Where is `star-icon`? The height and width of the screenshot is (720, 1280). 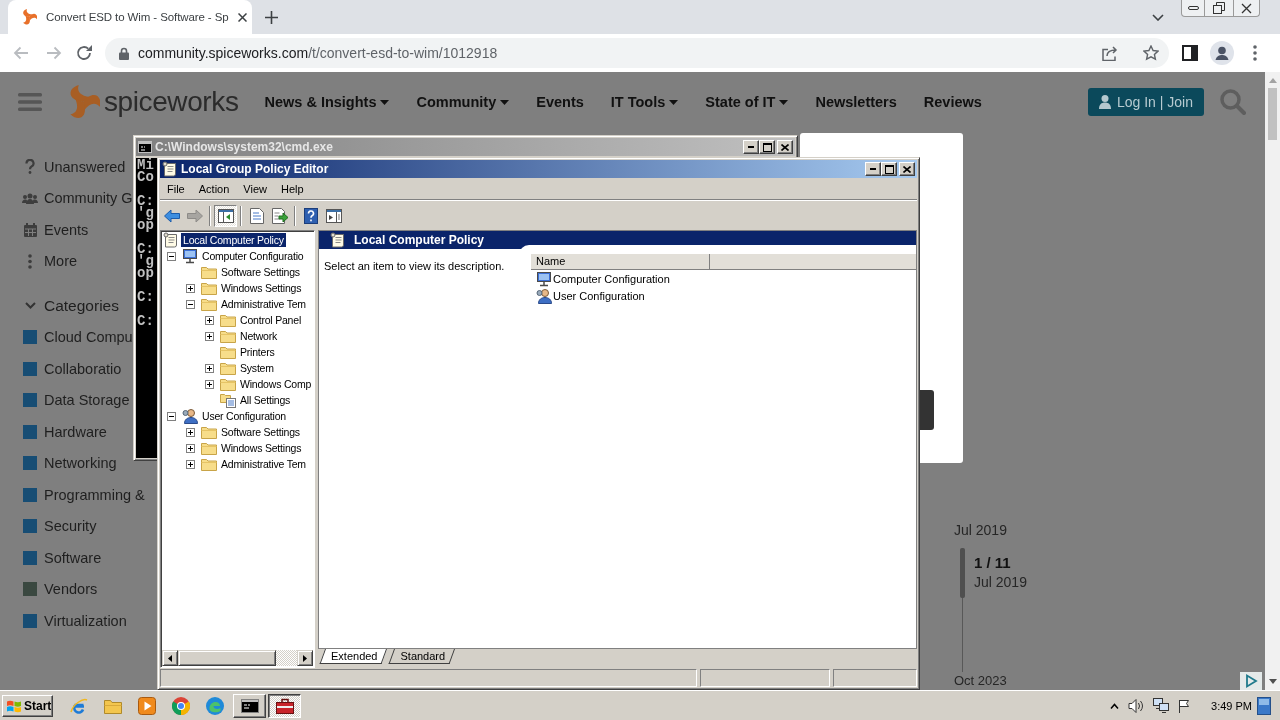
star-icon is located at coordinates (1151, 53).